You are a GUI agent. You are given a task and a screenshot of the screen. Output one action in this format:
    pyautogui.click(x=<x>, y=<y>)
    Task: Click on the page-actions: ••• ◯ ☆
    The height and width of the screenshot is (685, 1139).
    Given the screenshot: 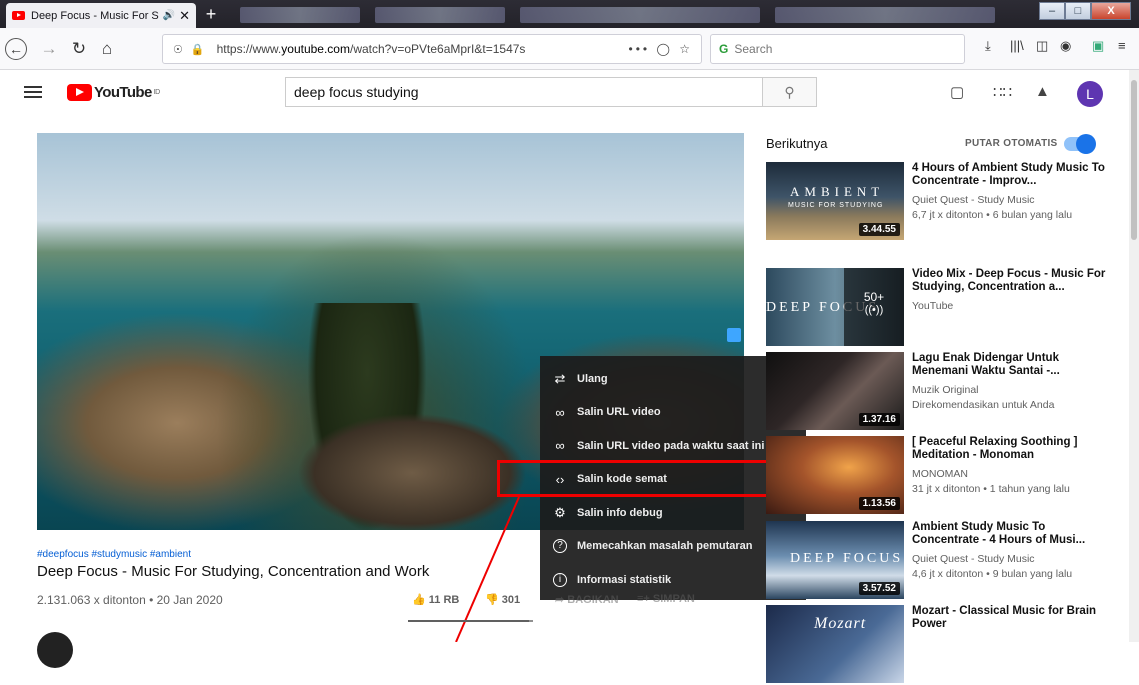 What is the action you would take?
    pyautogui.click(x=661, y=49)
    